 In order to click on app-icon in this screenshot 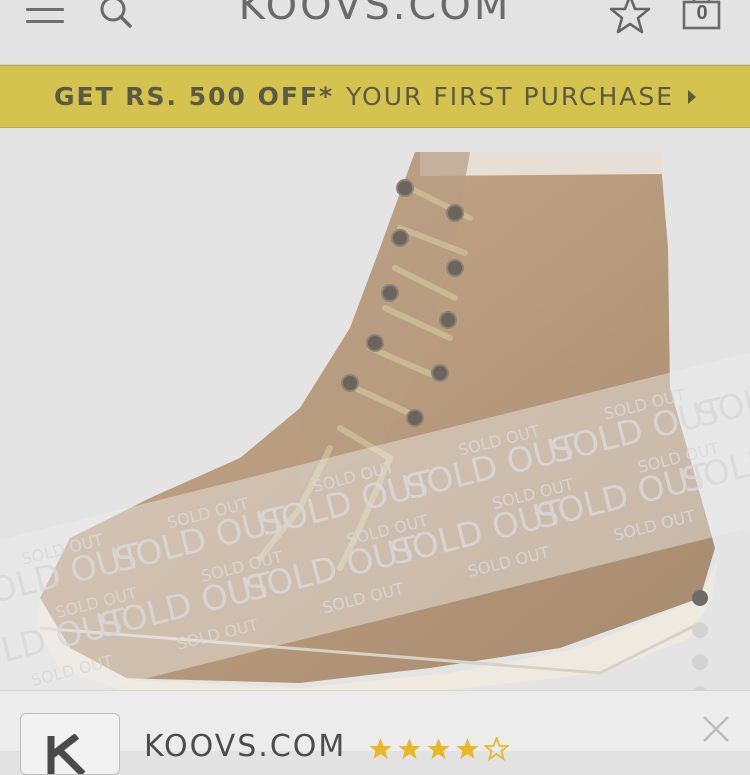, I will do `click(70, 744)`.